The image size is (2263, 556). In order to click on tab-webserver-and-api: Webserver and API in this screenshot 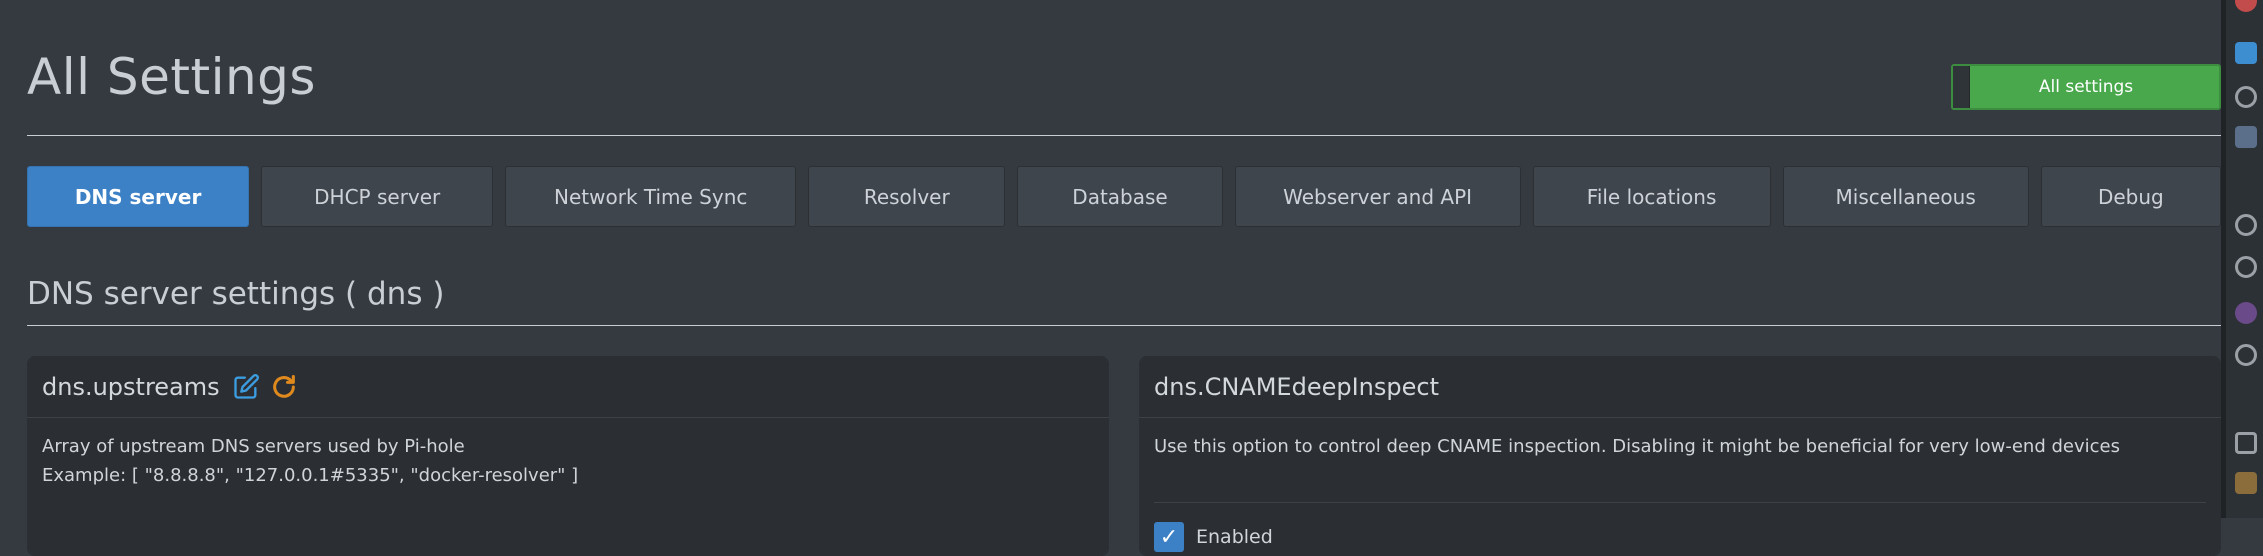, I will do `click(1377, 196)`.